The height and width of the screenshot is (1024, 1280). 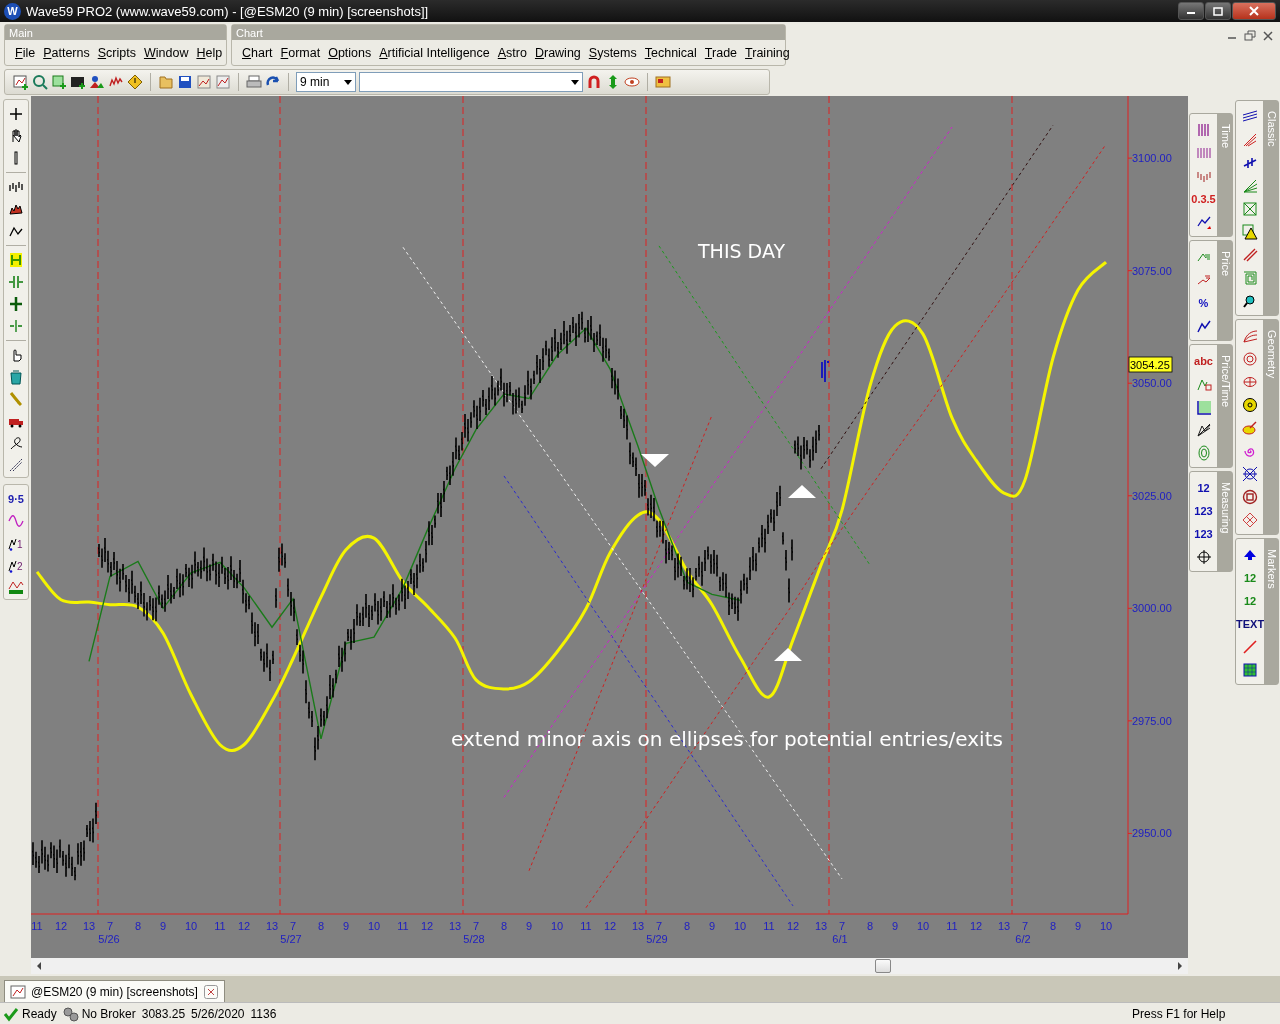 I want to click on menu-item: Systems, so click(x=612, y=52).